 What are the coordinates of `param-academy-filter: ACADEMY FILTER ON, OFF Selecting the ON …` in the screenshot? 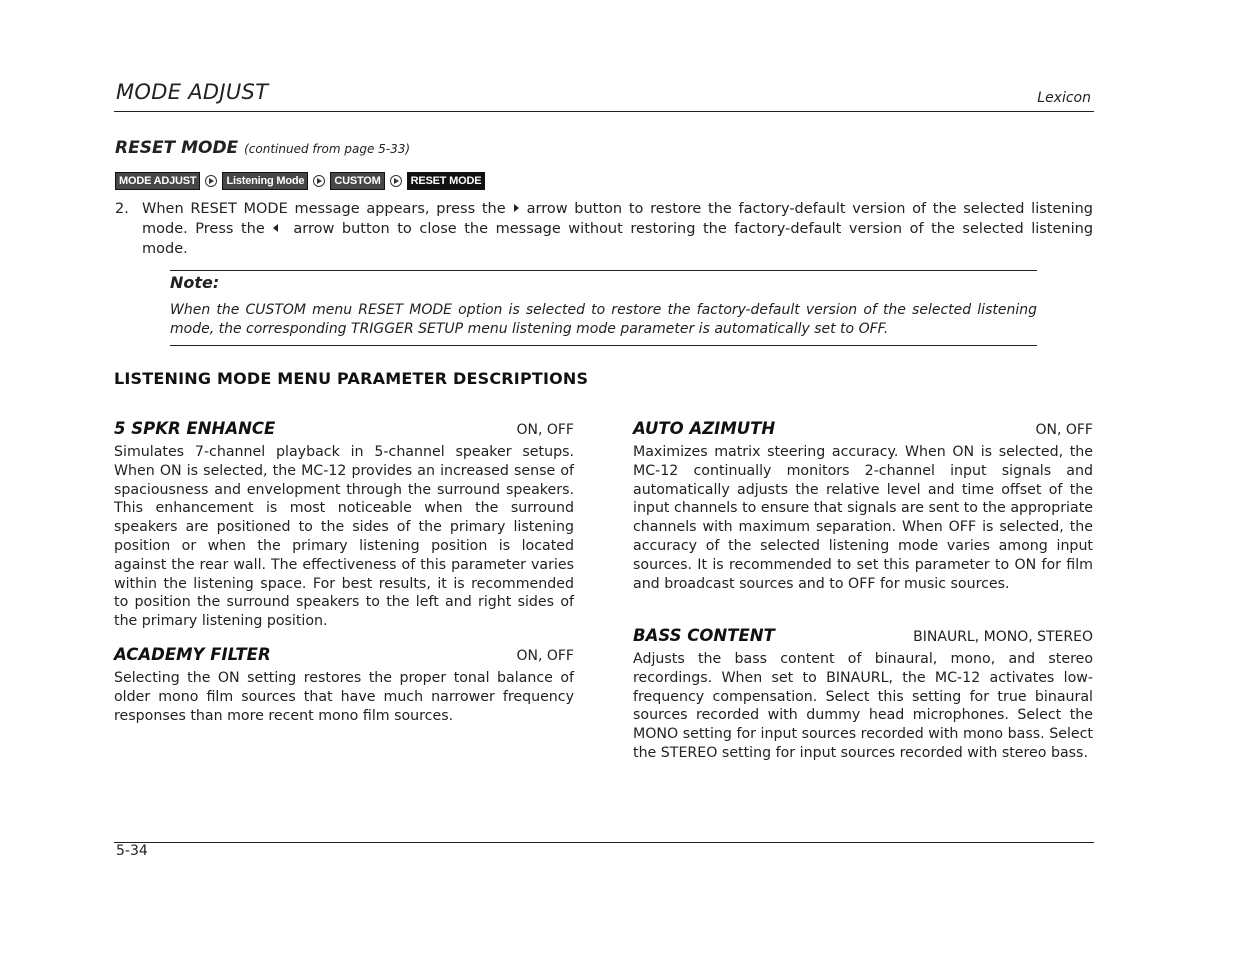 It's located at (344, 685).